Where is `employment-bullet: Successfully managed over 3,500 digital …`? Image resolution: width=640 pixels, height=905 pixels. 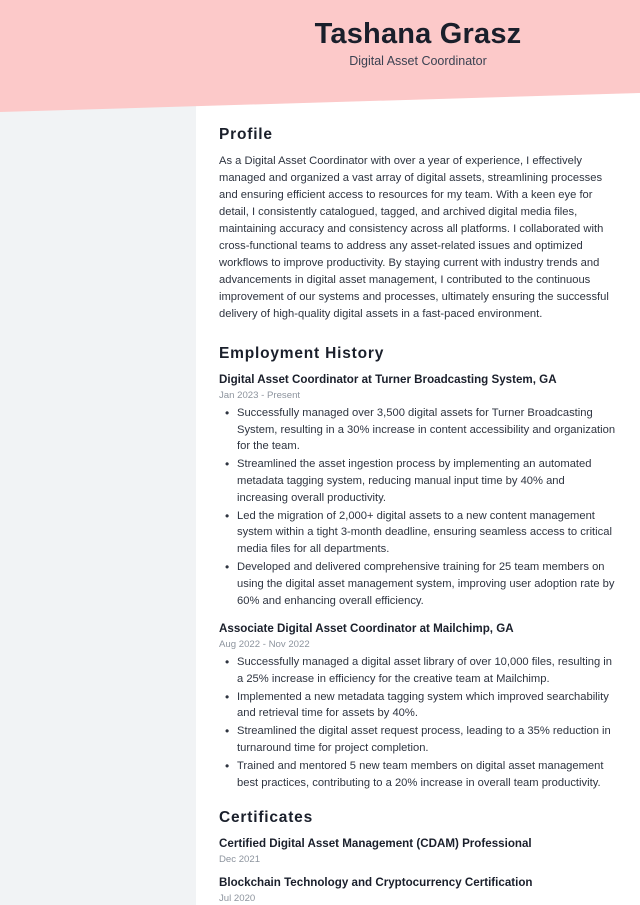
employment-bullet: Successfully managed over 3,500 digital … is located at coordinates (417, 429).